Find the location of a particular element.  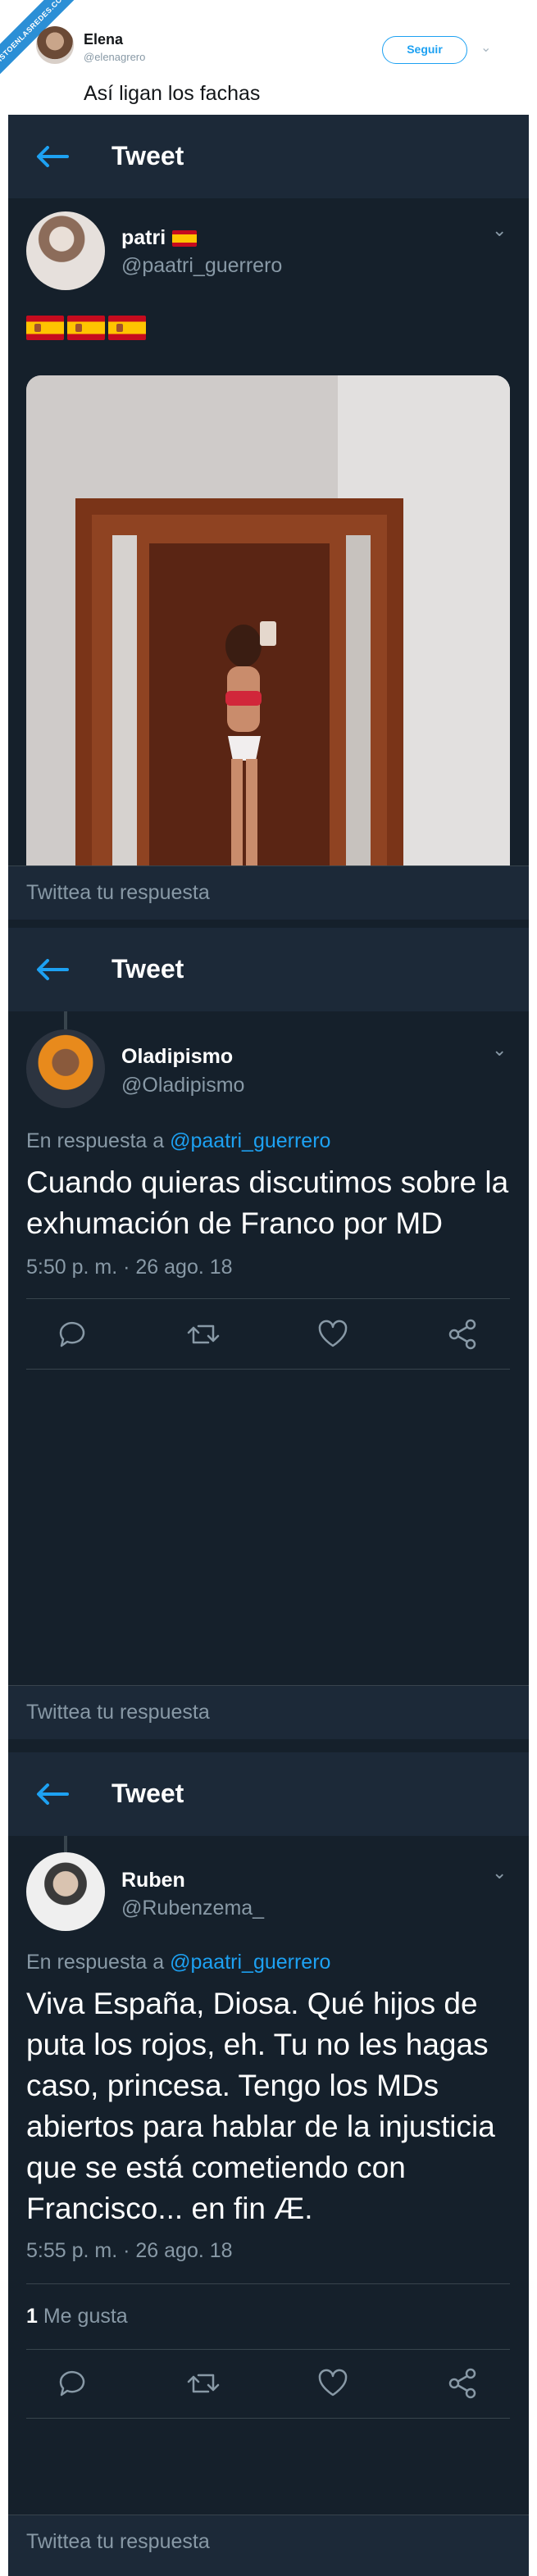

likes-label: Me gusta is located at coordinates (86, 2316).